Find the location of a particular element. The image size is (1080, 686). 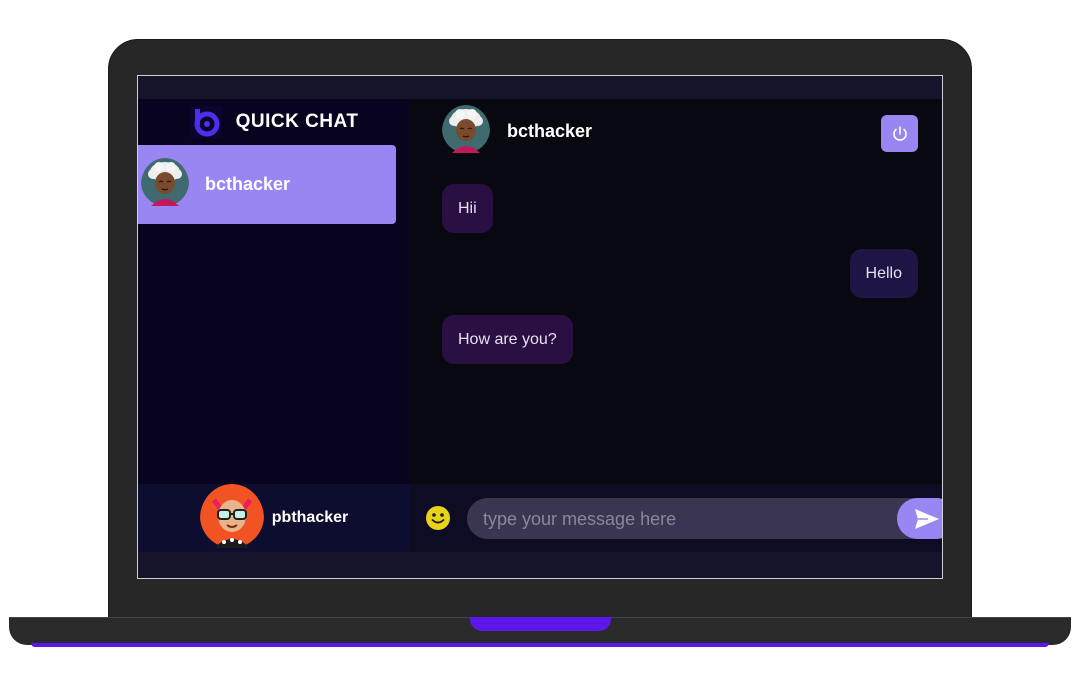

message-bubble-sent: Hello is located at coordinates (883, 273).